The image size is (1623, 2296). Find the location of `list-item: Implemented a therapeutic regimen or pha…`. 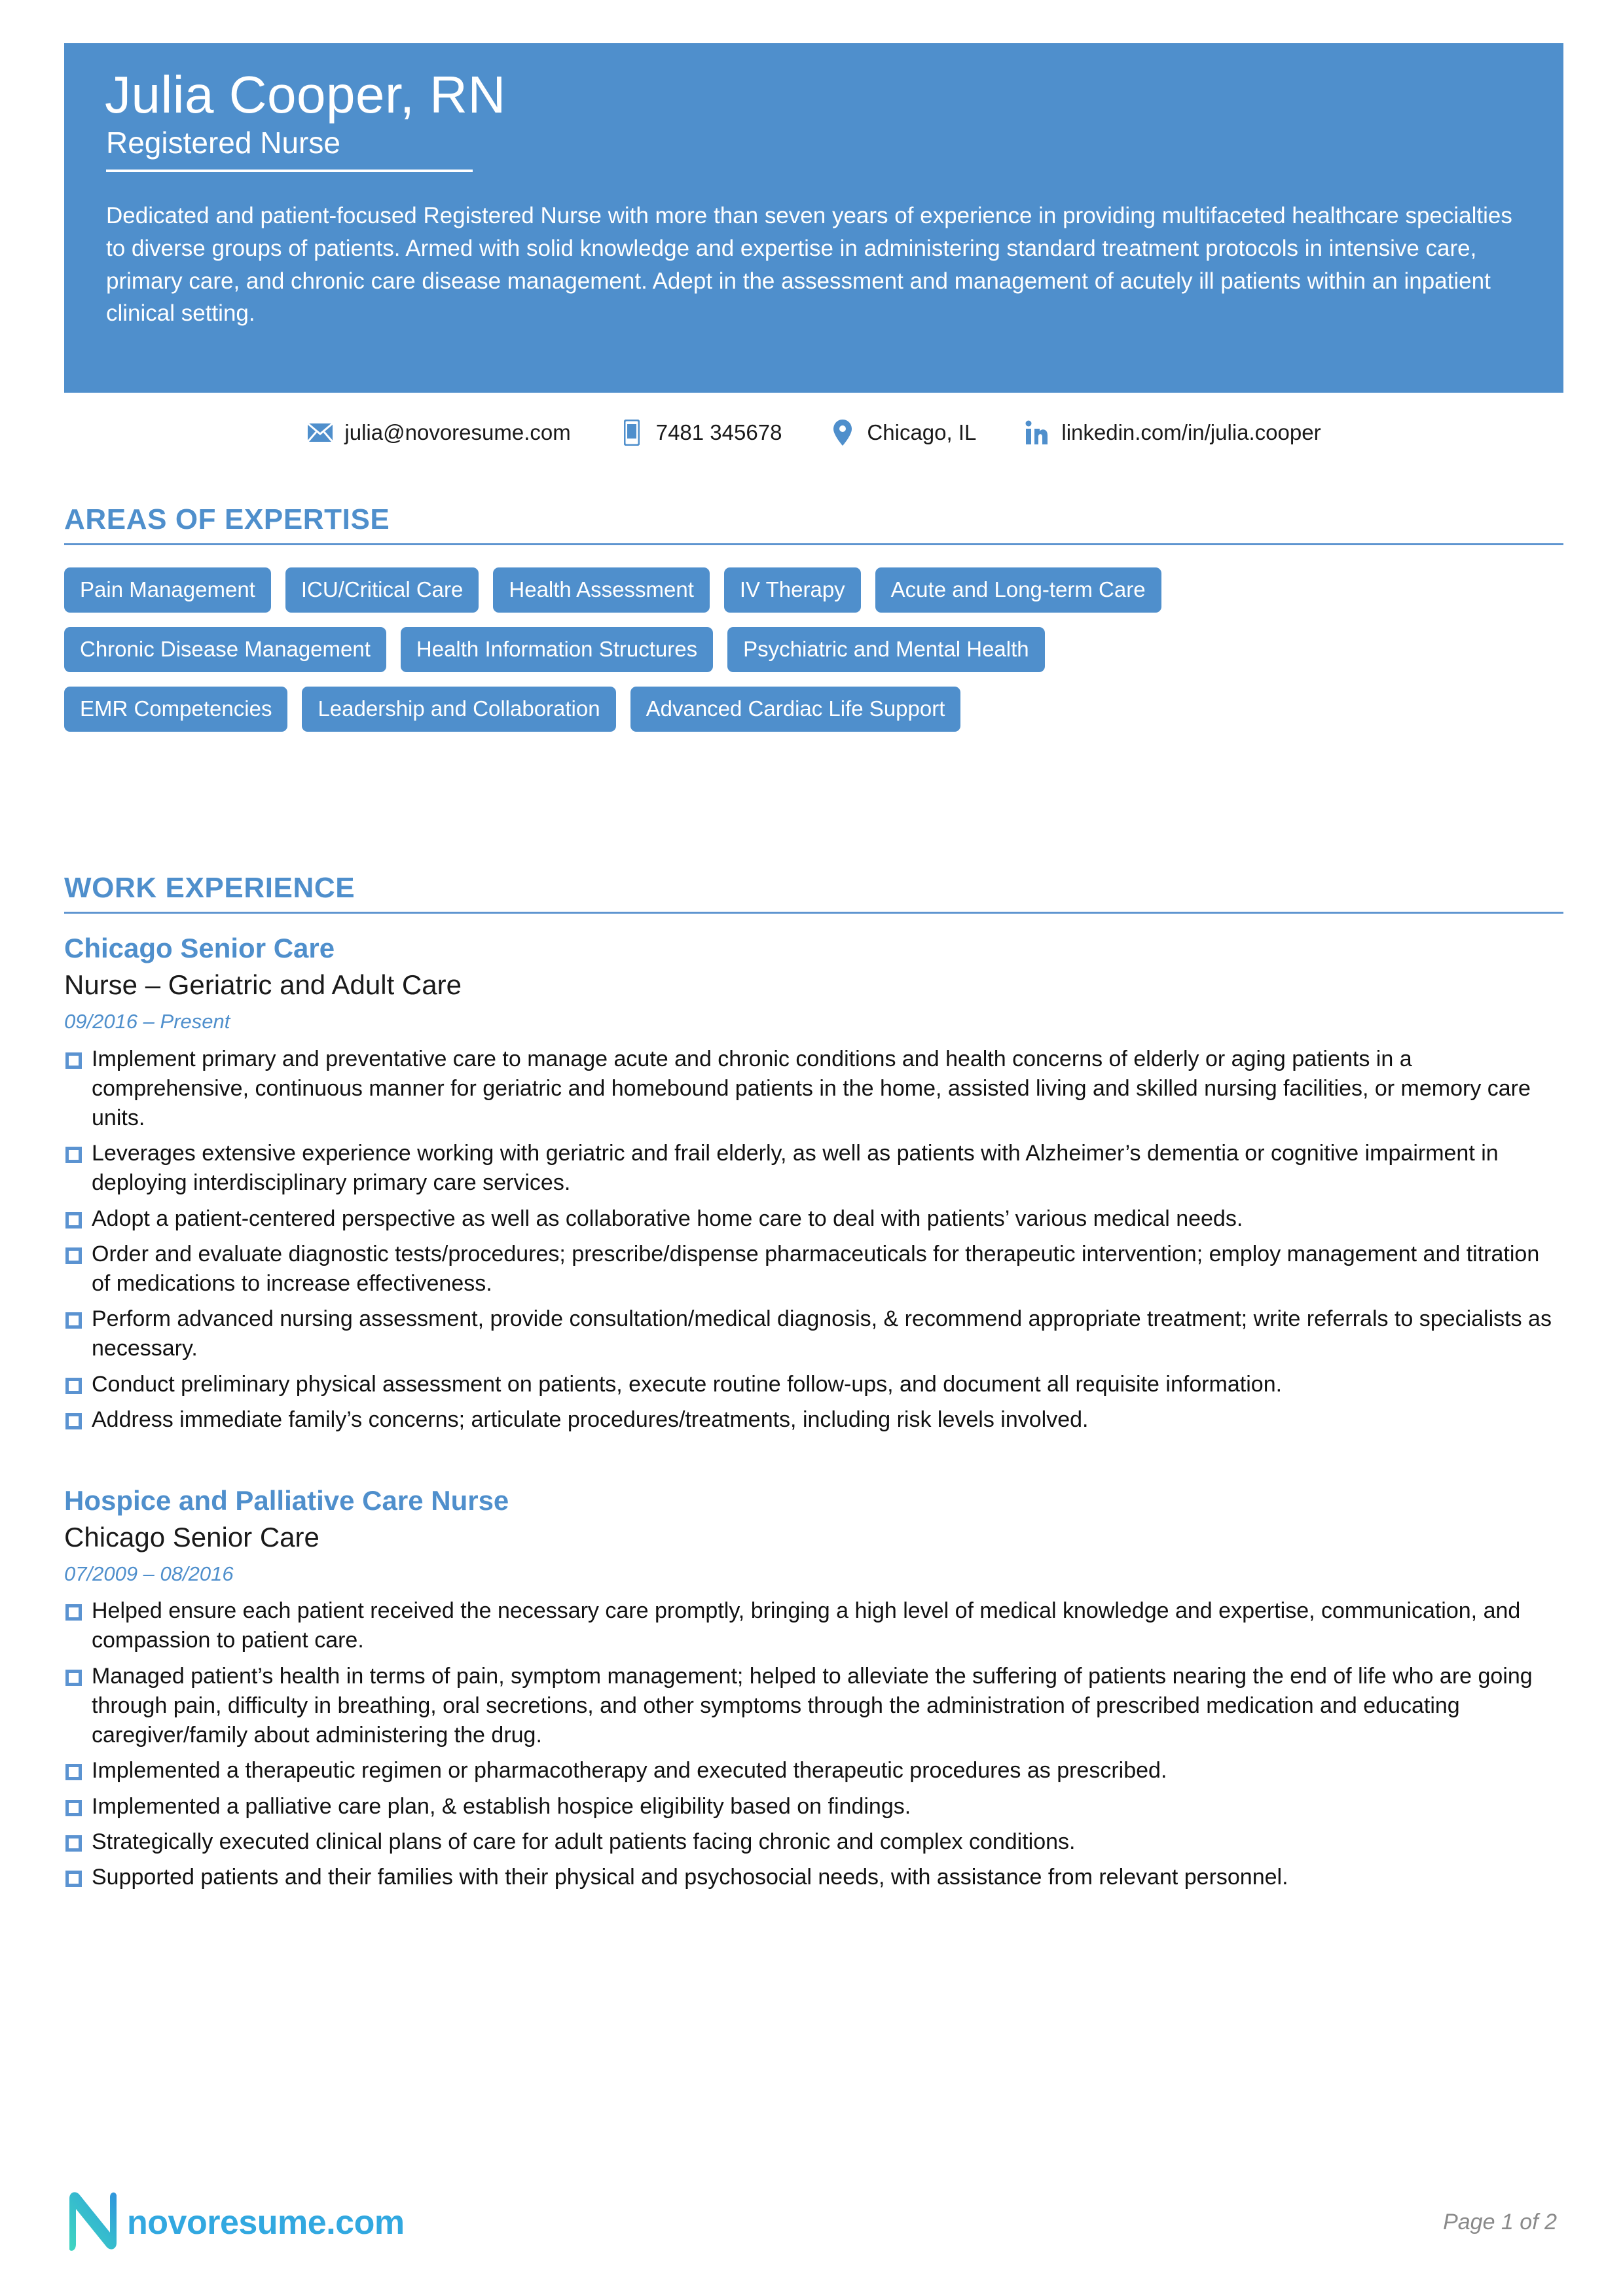

list-item: Implemented a therapeutic regimen or pha… is located at coordinates (813, 1770).